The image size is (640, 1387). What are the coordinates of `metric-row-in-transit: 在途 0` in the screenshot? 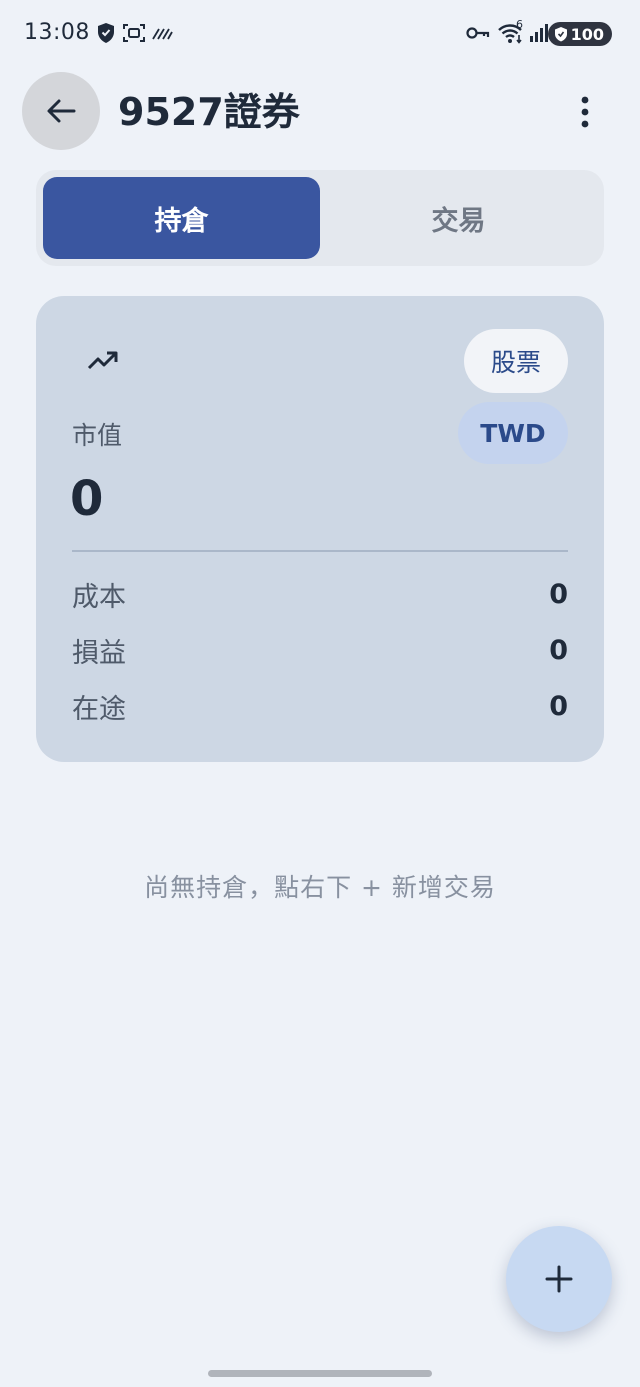 It's located at (320, 706).